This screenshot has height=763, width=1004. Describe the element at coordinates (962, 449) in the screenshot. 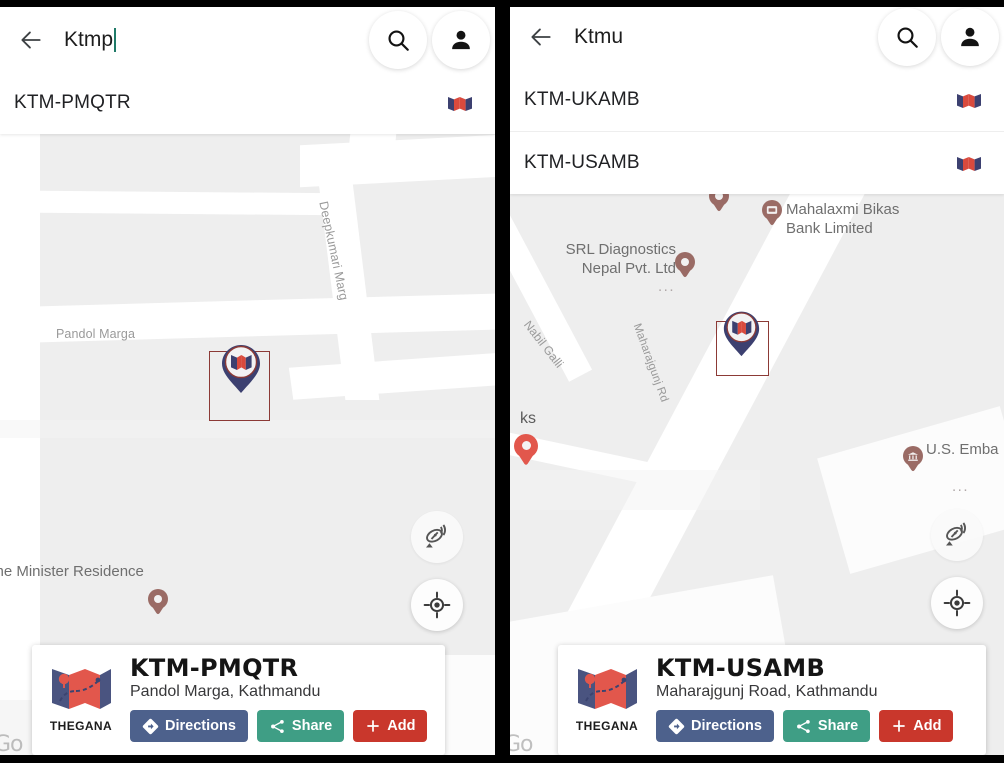

I see `map-poi-label: U.S. Emba` at that location.